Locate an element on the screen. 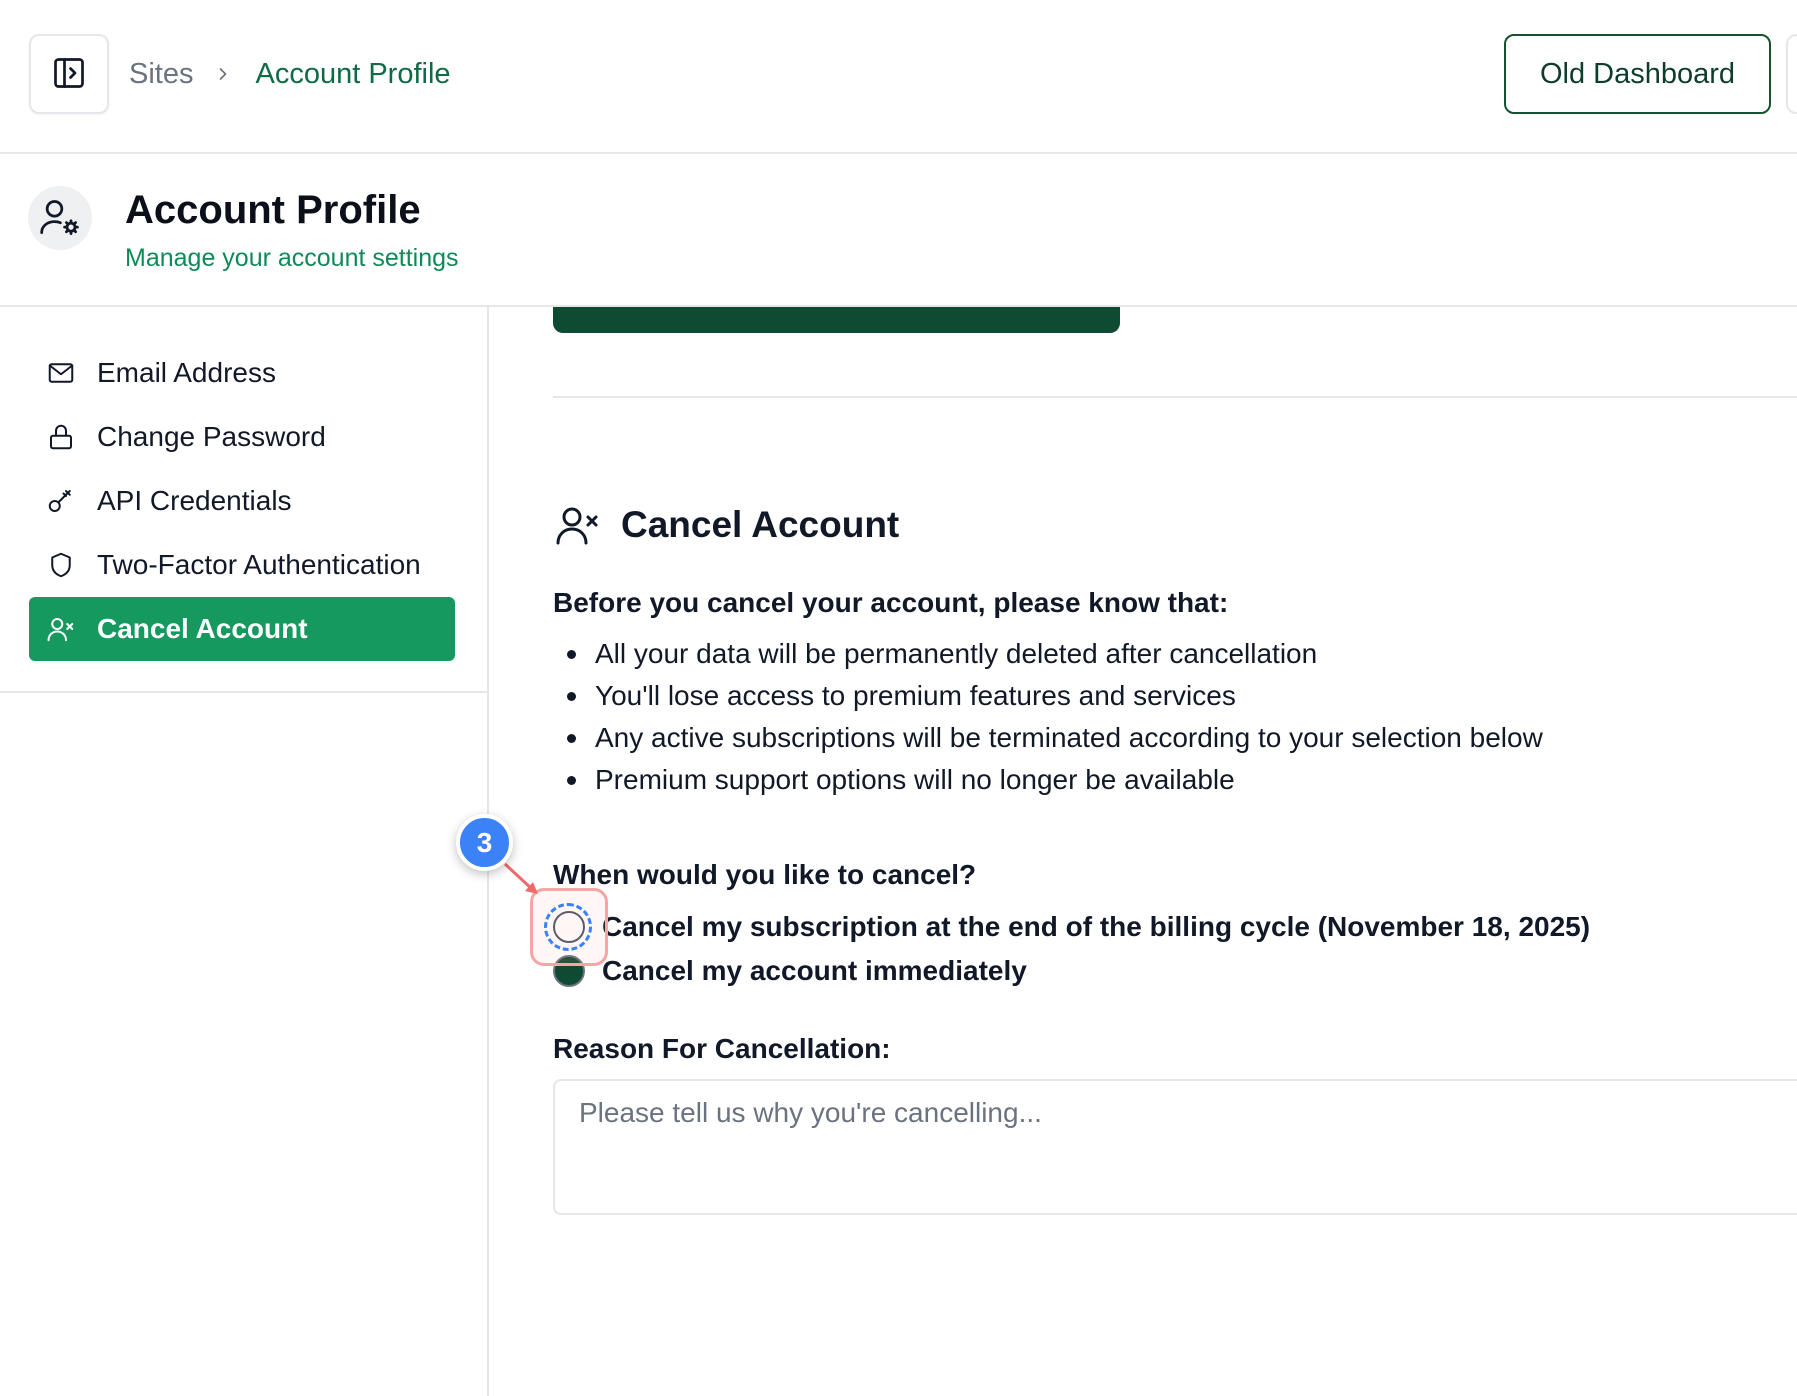  section-divider is located at coordinates (1175, 397).